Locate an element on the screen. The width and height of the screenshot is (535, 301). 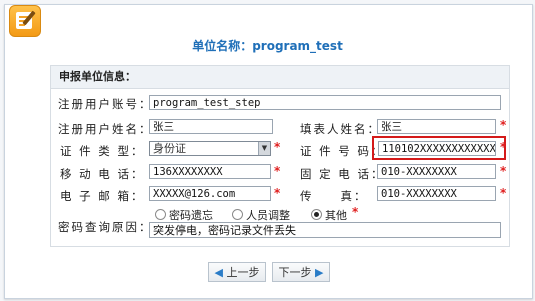
reason-label: 密码查询原因： is located at coordinates (105, 227).